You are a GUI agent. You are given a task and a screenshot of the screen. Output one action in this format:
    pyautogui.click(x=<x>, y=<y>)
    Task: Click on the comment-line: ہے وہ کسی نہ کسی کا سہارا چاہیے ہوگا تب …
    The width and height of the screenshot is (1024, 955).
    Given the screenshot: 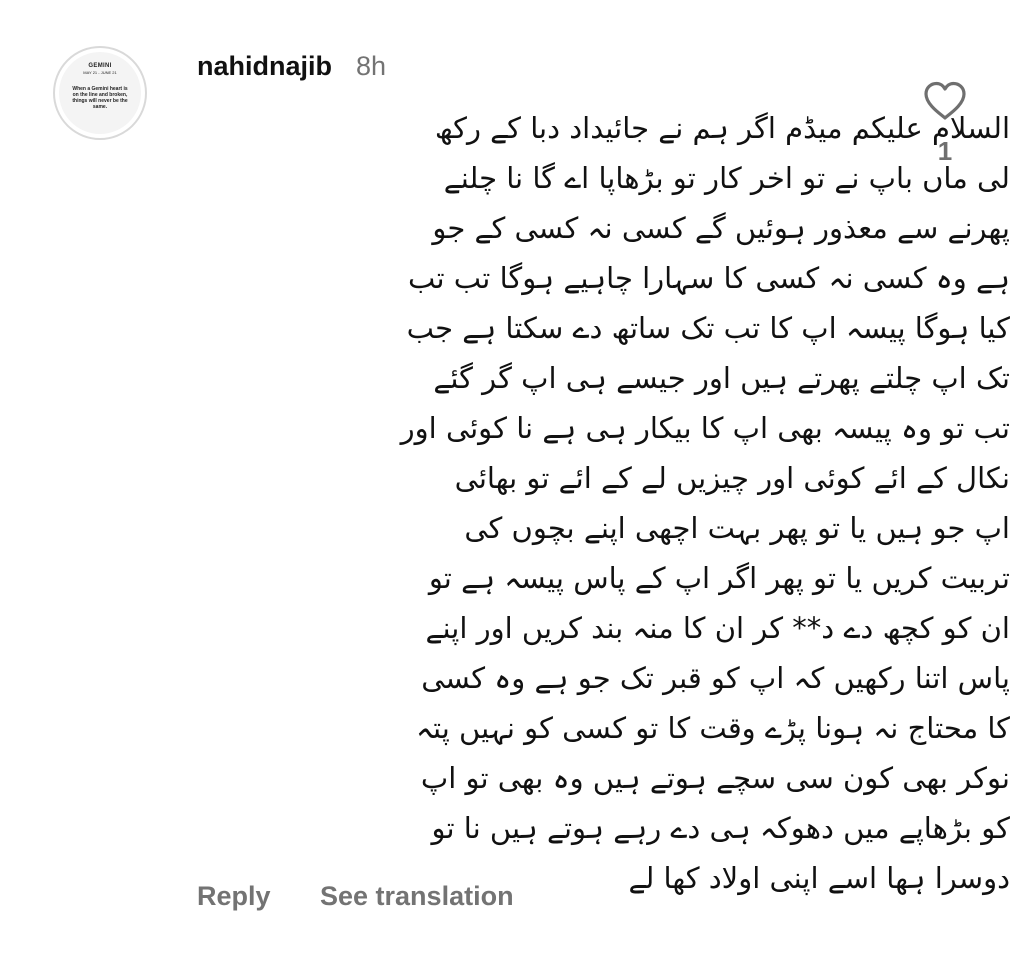 What is the action you would take?
    pyautogui.click(x=709, y=278)
    